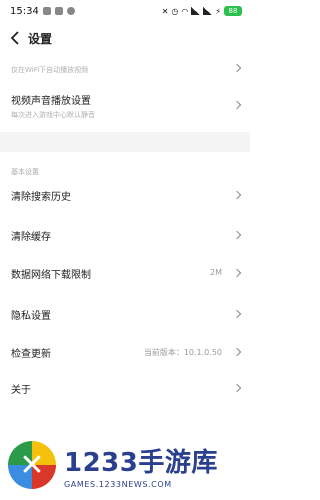  I want to click on mobile-data-download-limit-row: 数据网络下载限制 2M, so click(125, 279).